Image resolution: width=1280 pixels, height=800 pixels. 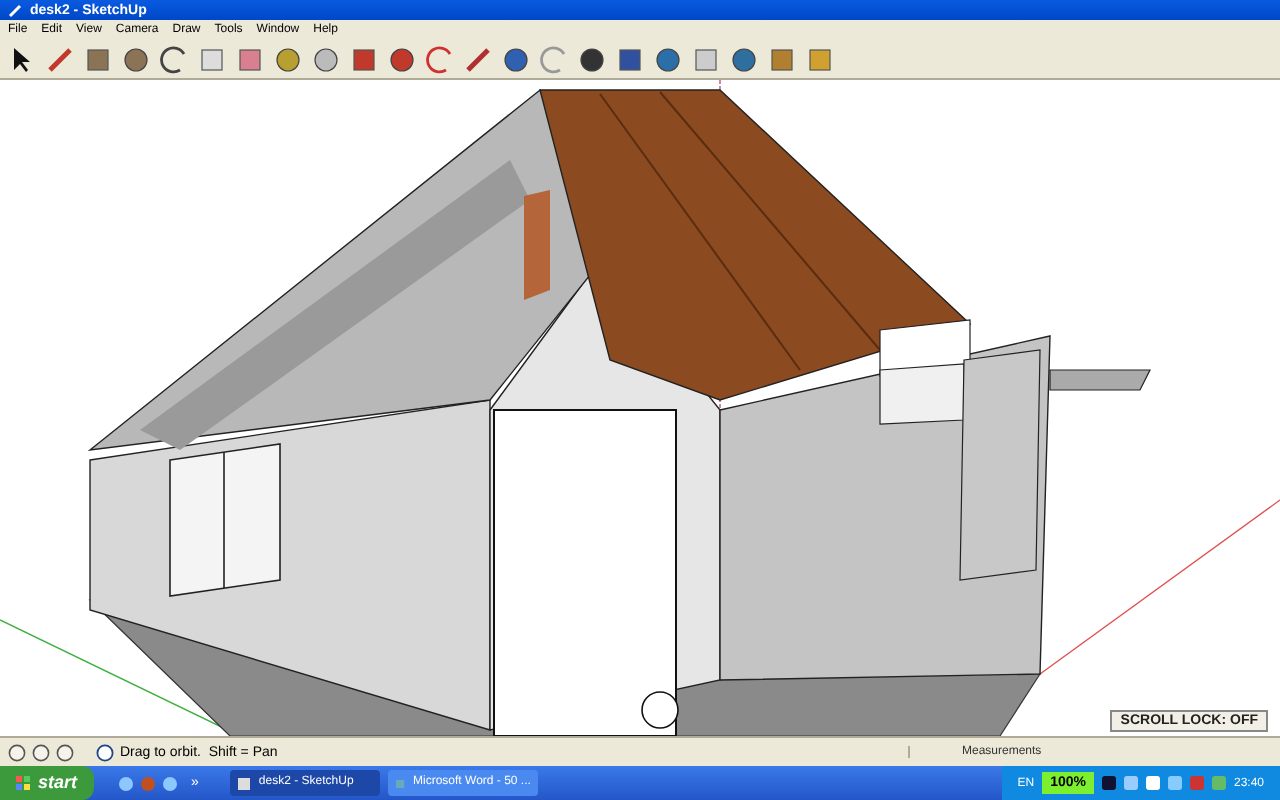 What do you see at coordinates (98, 59) in the screenshot?
I see `rectangle-icon` at bounding box center [98, 59].